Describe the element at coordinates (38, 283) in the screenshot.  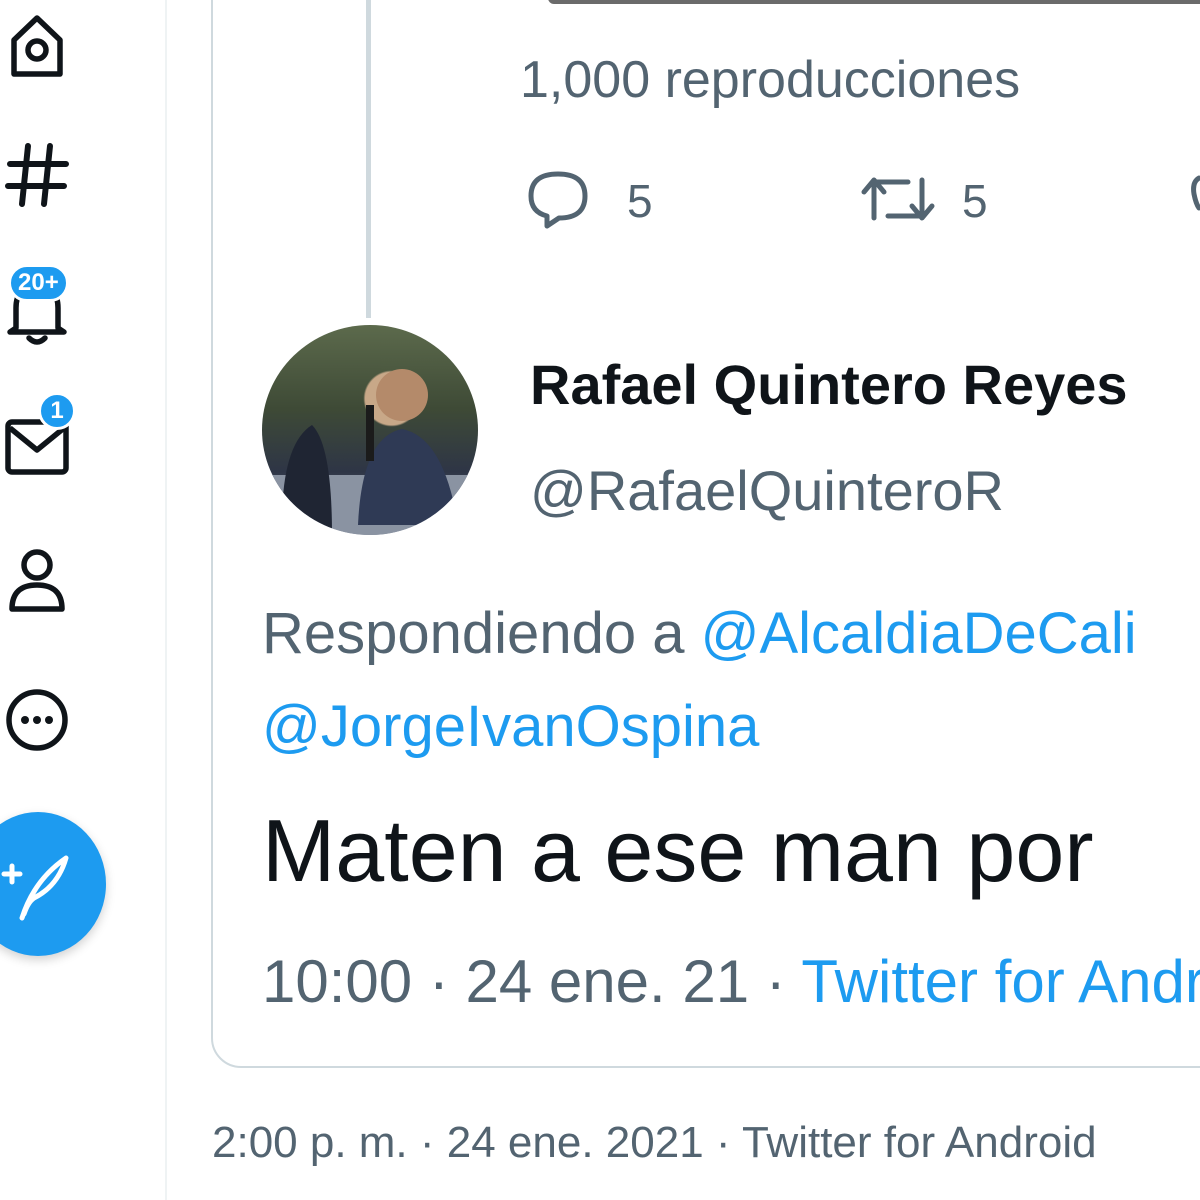
I see `notifications-badge: 20+` at that location.